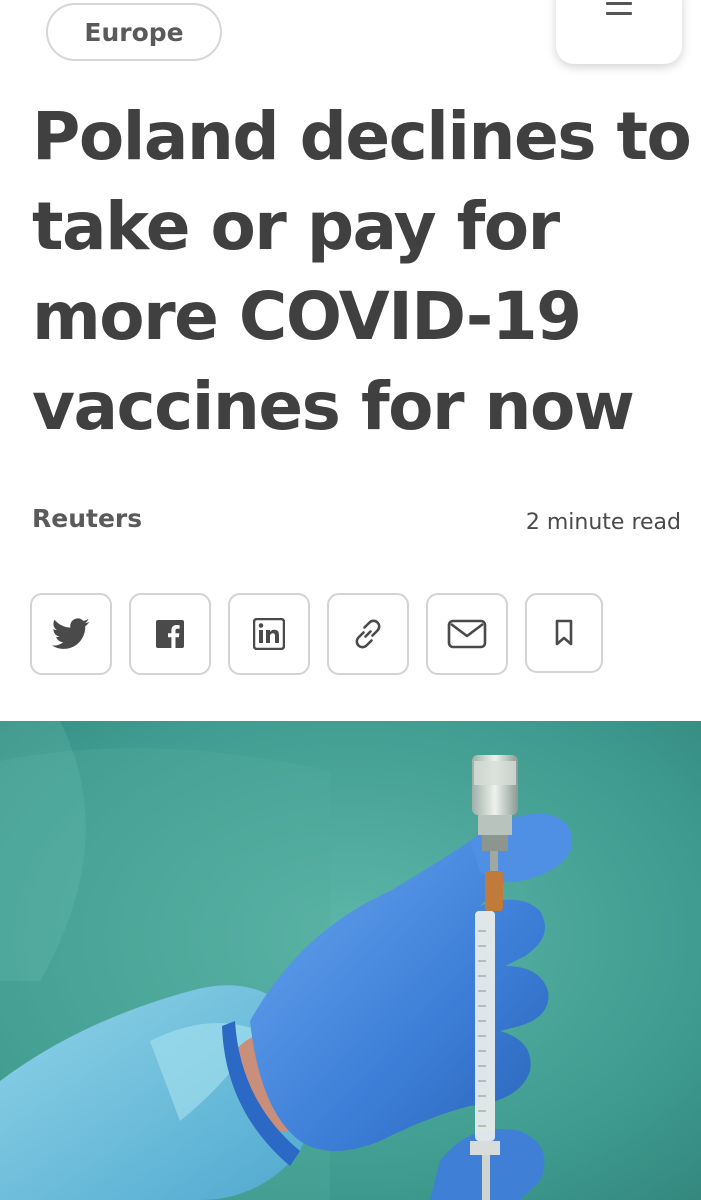 This screenshot has width=701, height=1200. I want to click on twitter-icon, so click(71, 633).